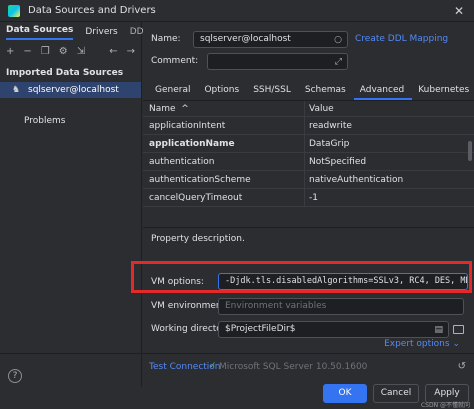  I want to click on title-bar: Data Sources and Drivers ✕, so click(237, 11).